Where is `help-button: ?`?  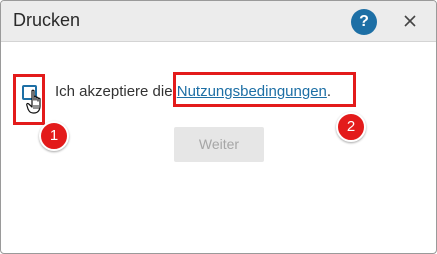 help-button: ? is located at coordinates (364, 22).